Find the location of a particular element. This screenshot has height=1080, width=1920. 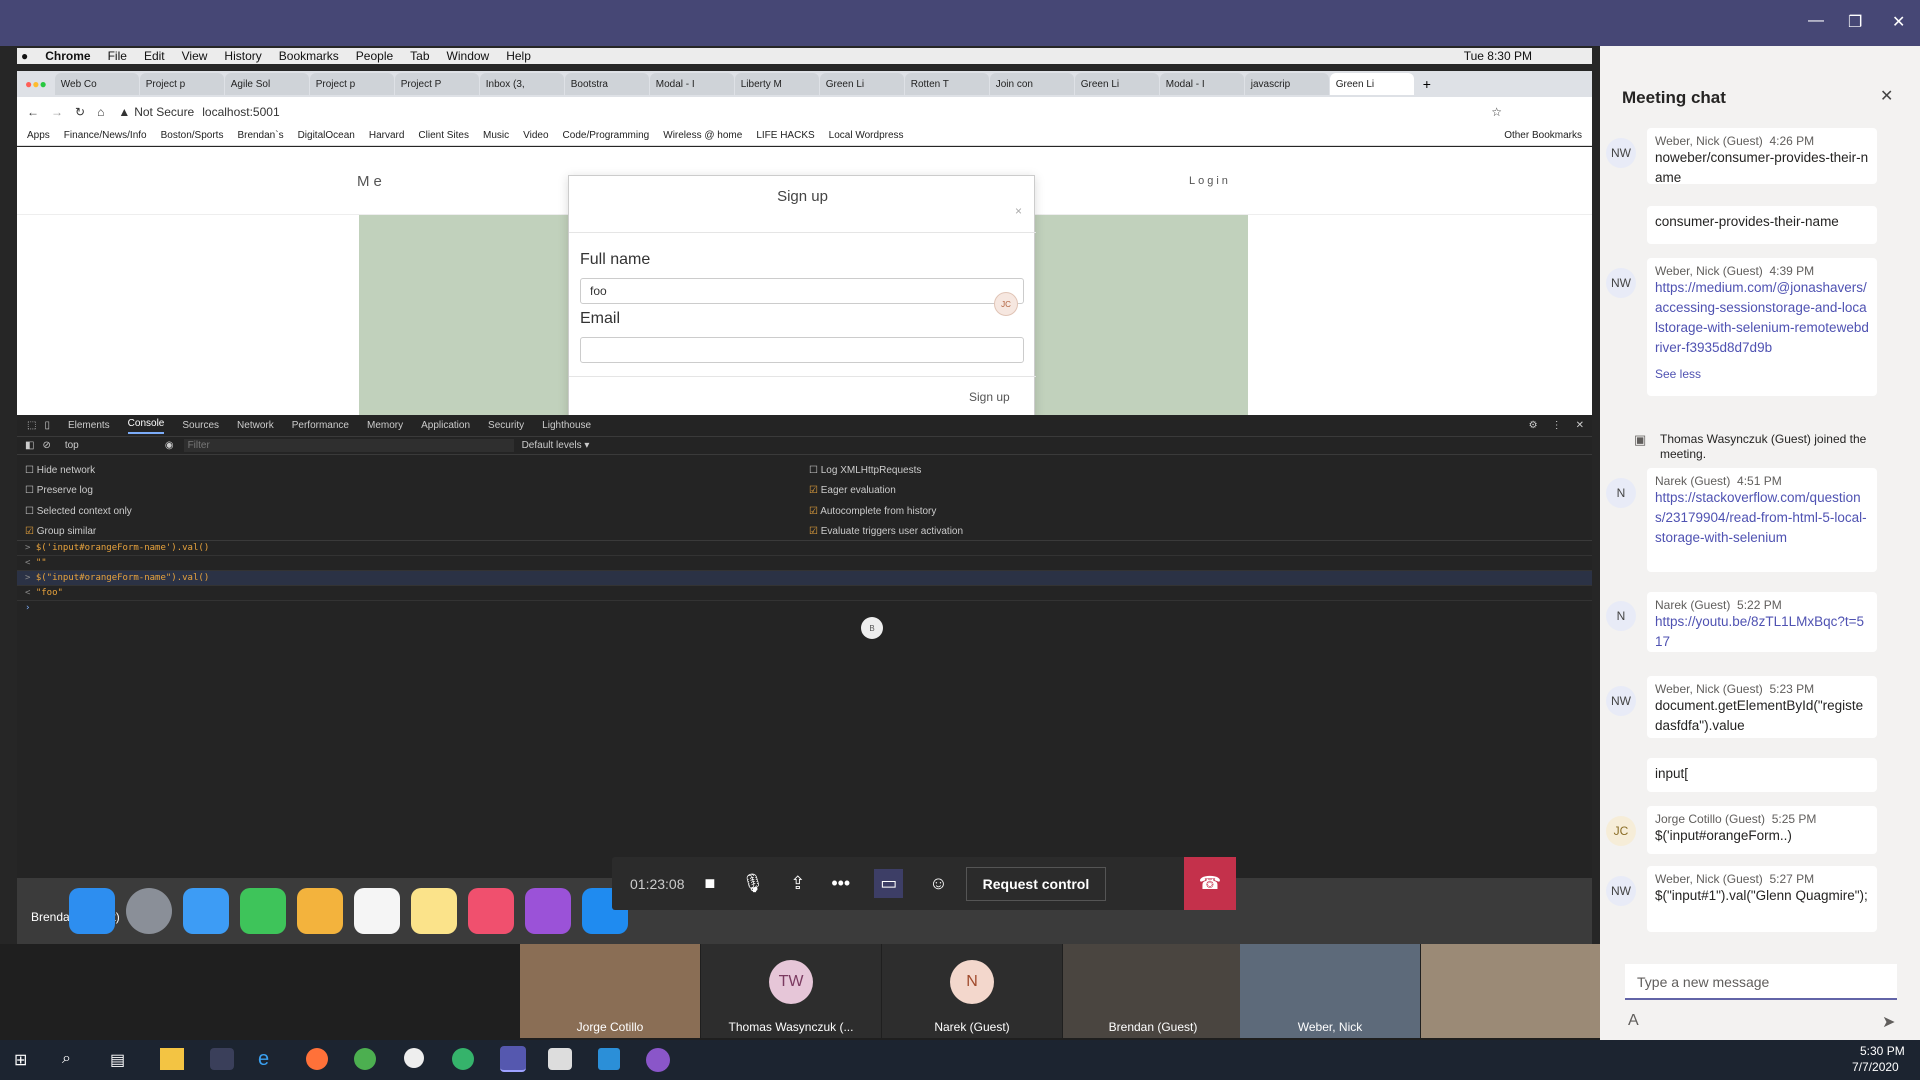

edge-icon: e is located at coordinates (263, 1059).